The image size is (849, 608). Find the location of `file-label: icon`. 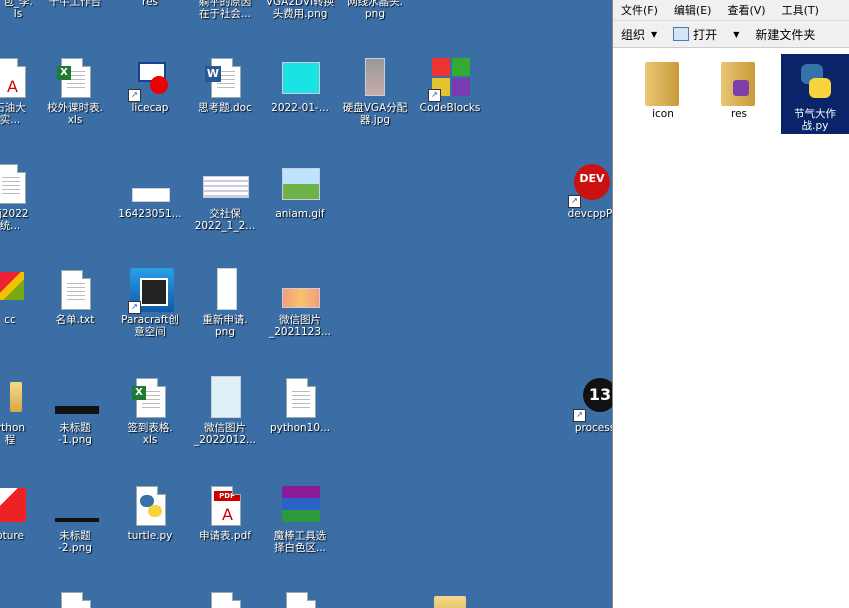

file-label: icon is located at coordinates (663, 114).